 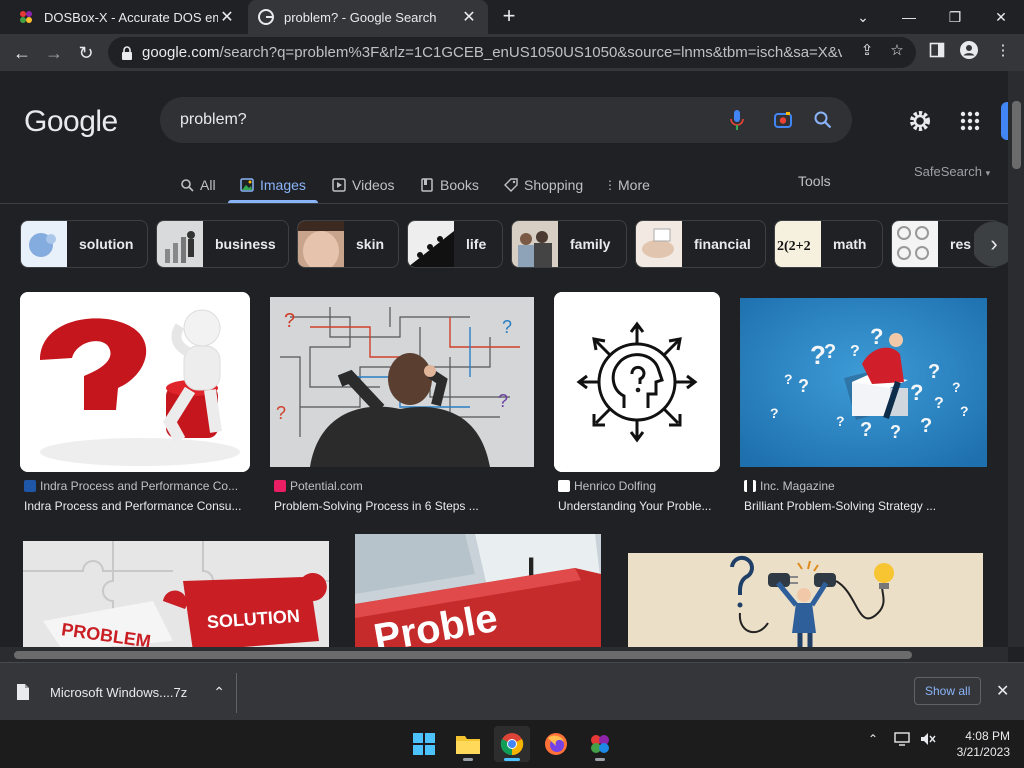 I want to click on firefox-icon, so click(x=556, y=744).